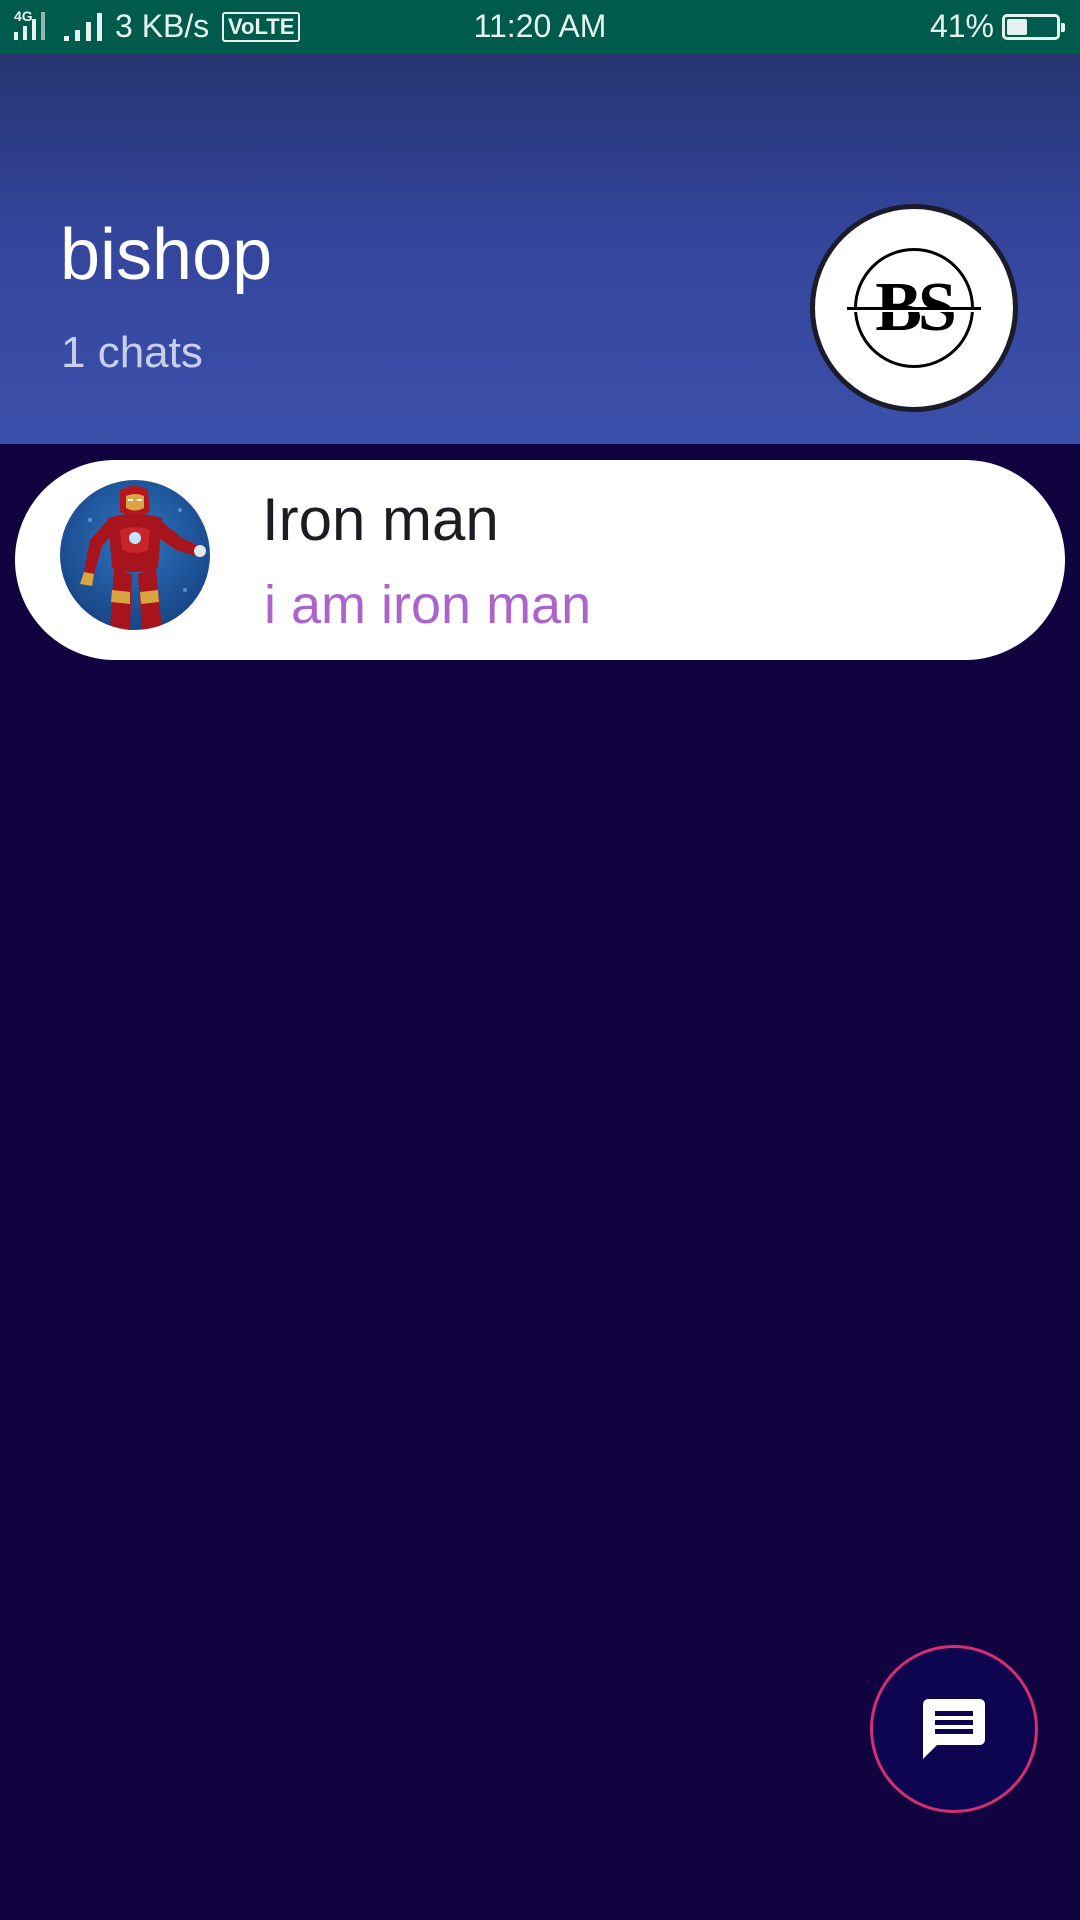  I want to click on profile-logo: BS, so click(914, 308).